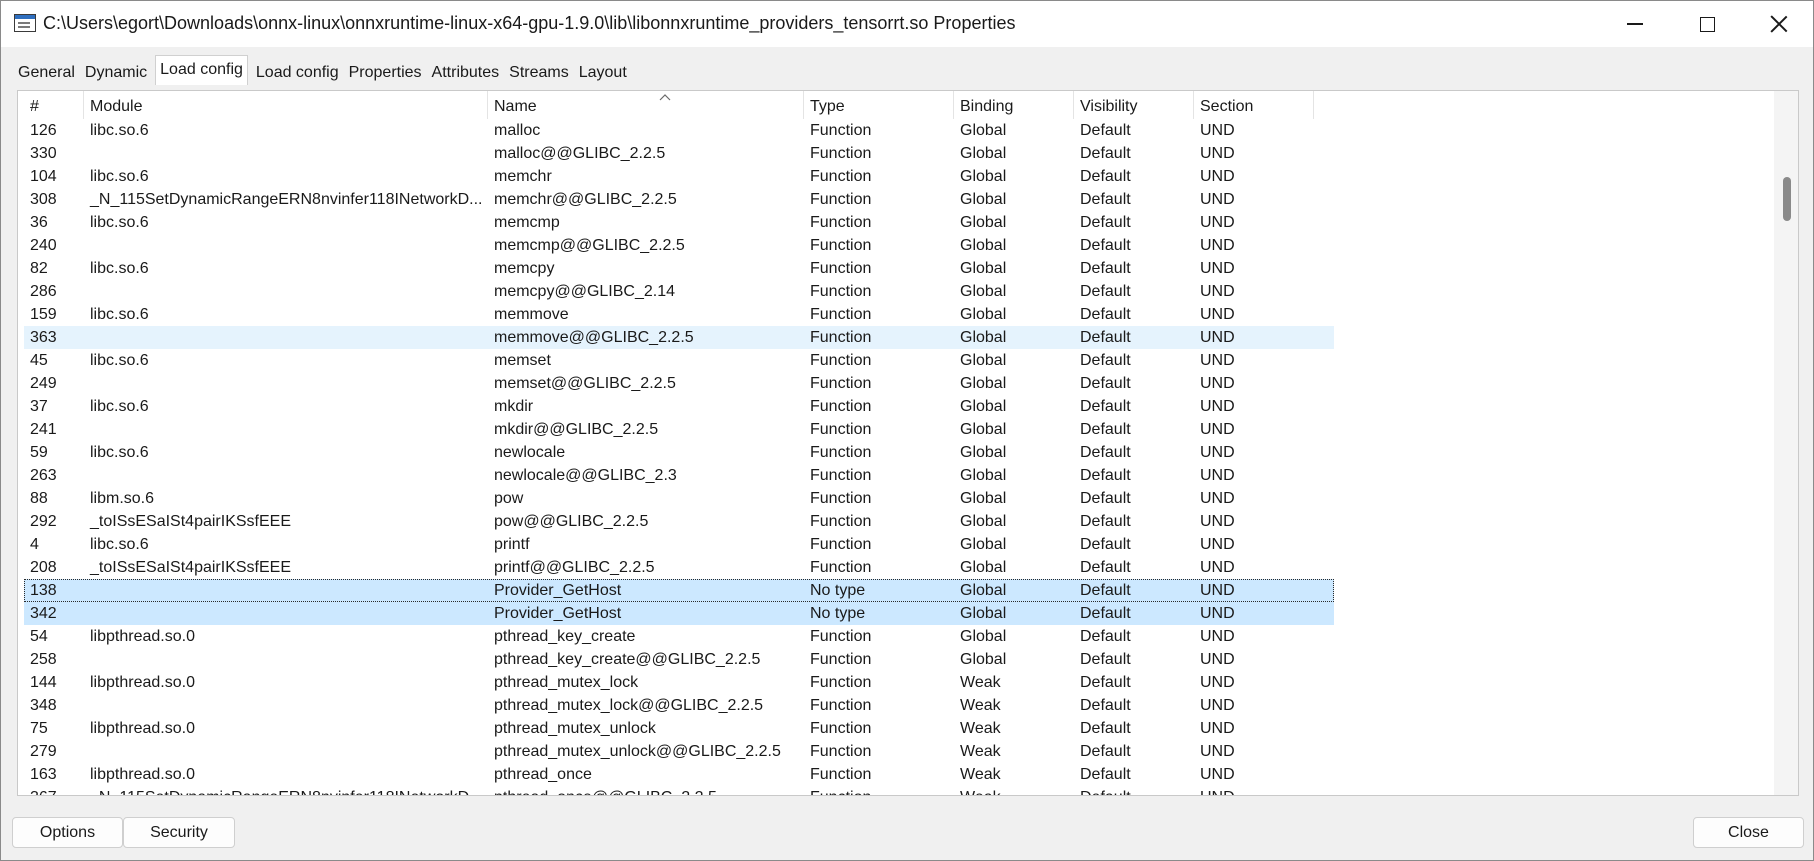 This screenshot has width=1814, height=861. I want to click on cell-module: libpthread.so.0, so click(142, 728).